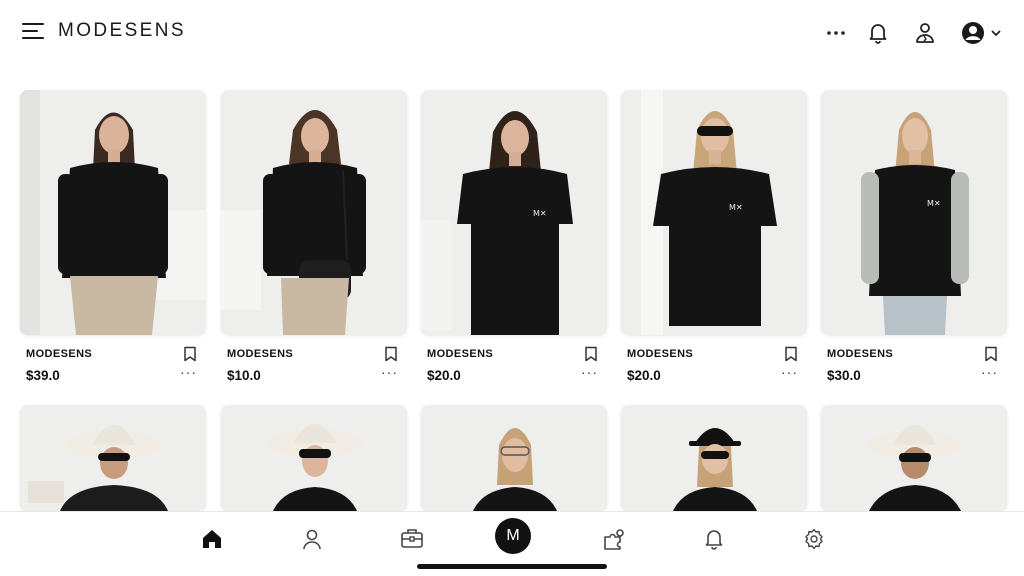 The image size is (1024, 576). What do you see at coordinates (513, 536) in the screenshot?
I see `modesens-center-button: M` at bounding box center [513, 536].